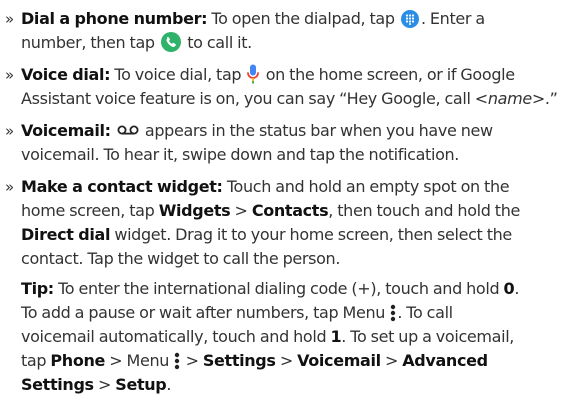 The image size is (587, 397). Describe the element at coordinates (388, 74) in the screenshot. I see `item-text: on the home screen, or if Google` at that location.